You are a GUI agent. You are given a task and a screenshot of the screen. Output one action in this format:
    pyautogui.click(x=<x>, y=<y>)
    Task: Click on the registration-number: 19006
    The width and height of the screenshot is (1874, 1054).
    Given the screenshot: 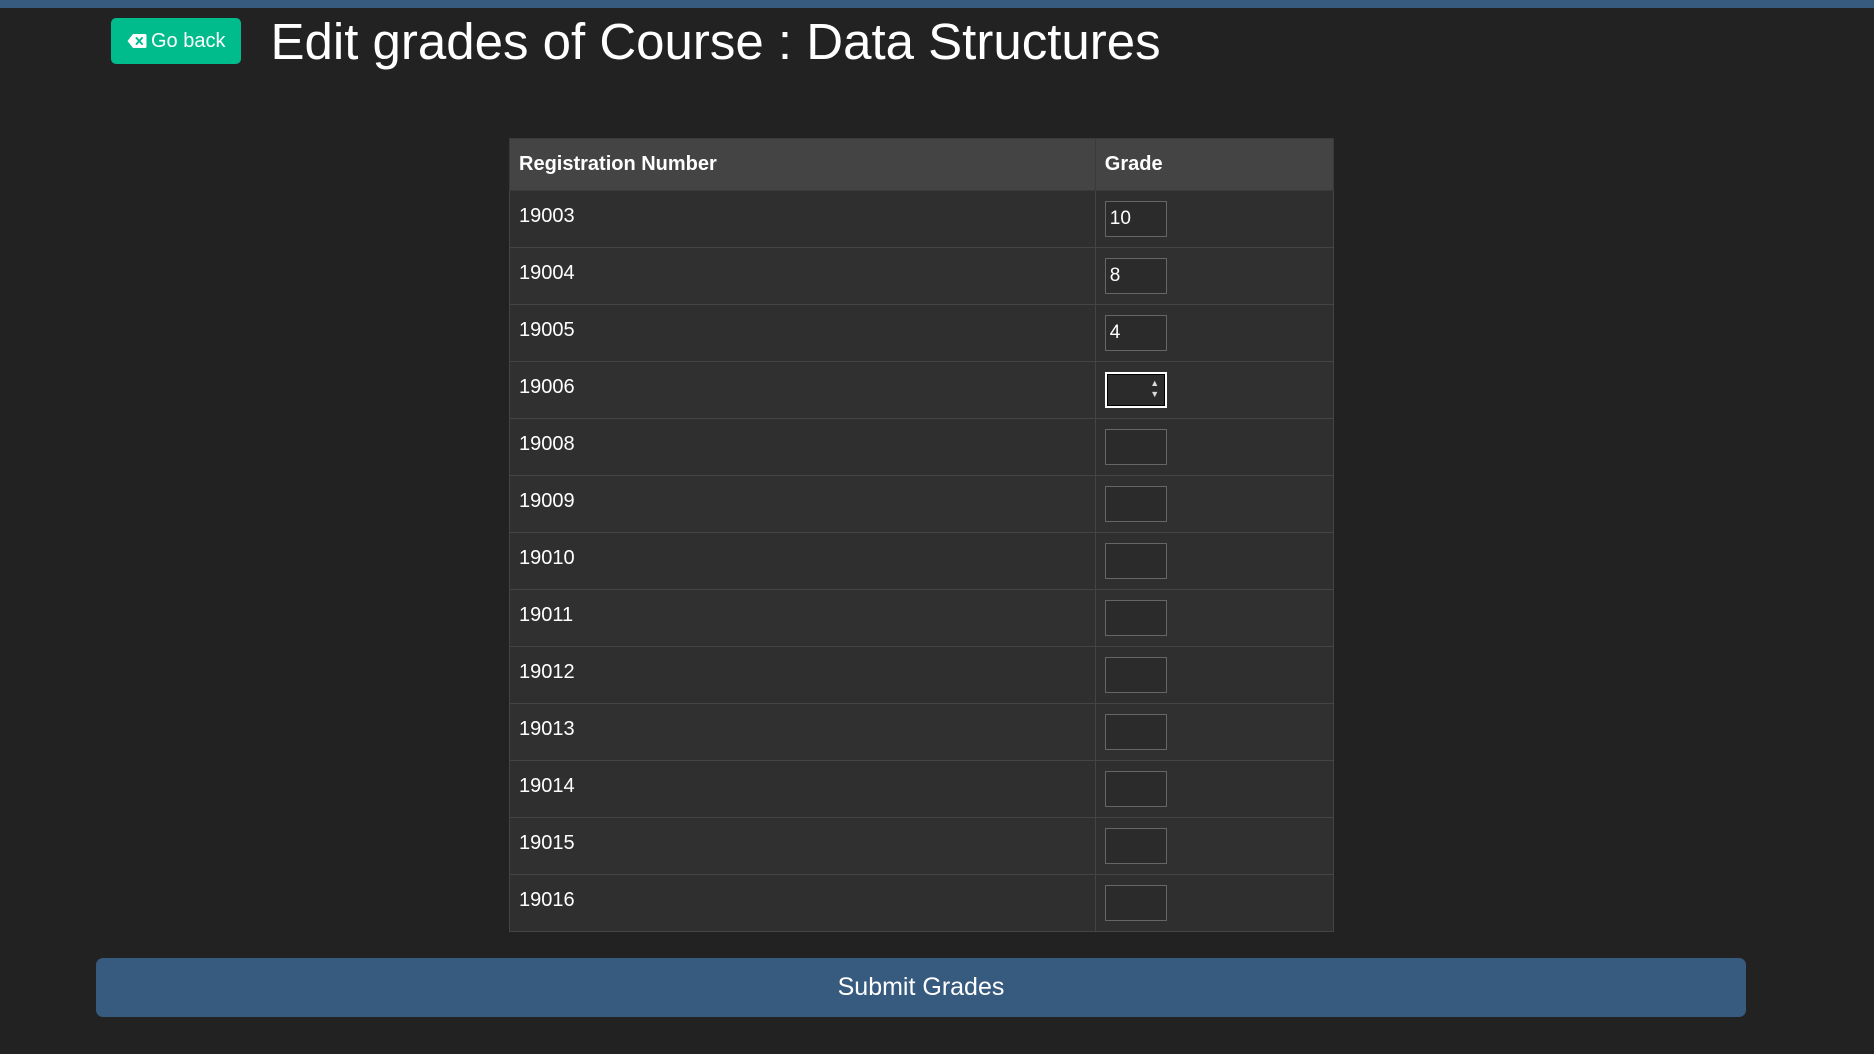 What is the action you would take?
    pyautogui.click(x=547, y=386)
    